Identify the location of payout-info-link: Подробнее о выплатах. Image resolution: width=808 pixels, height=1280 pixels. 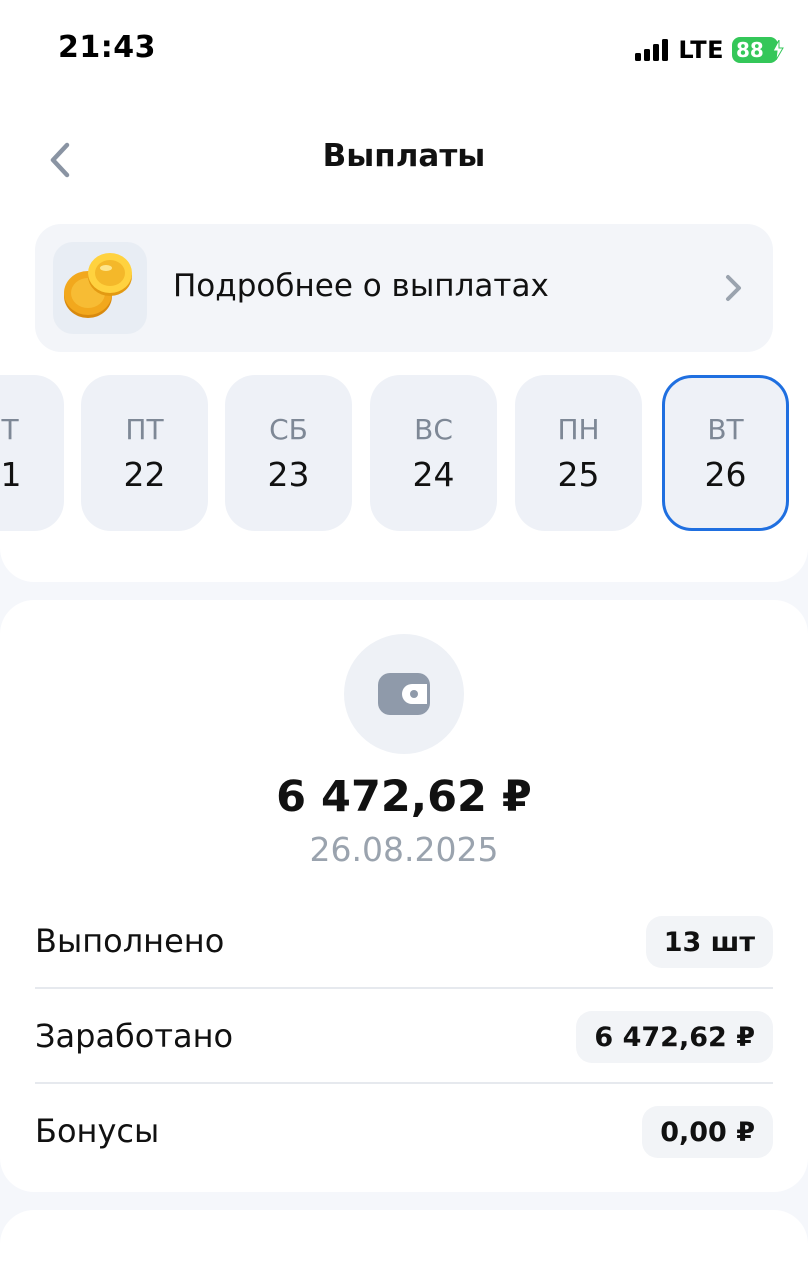
(404, 288).